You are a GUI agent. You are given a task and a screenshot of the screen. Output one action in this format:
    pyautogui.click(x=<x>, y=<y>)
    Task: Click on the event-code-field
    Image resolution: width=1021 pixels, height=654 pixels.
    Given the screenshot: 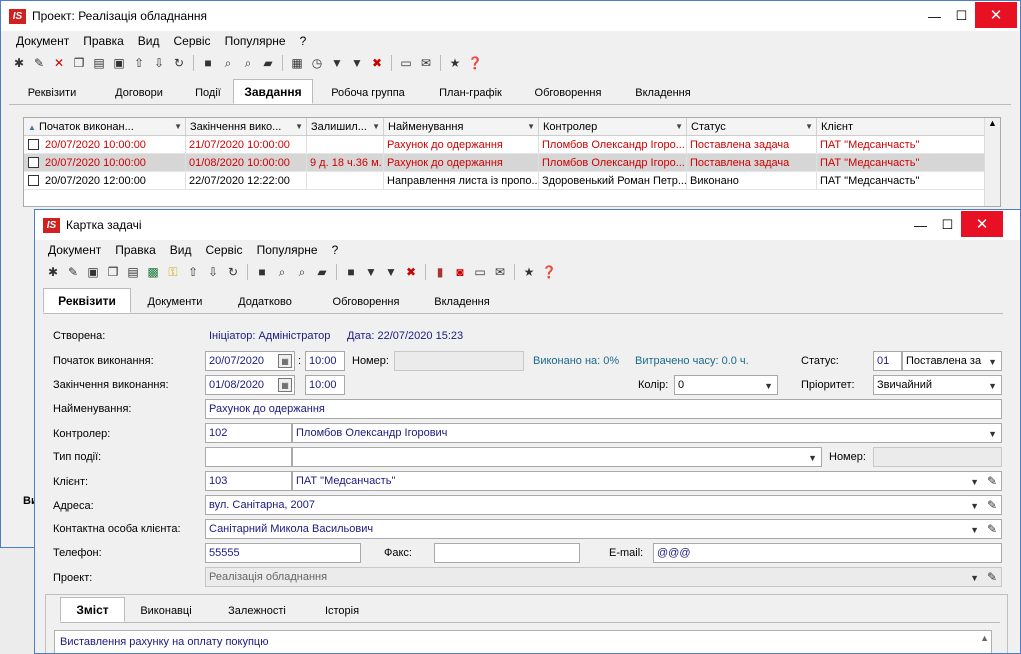 What is the action you would take?
    pyautogui.click(x=248, y=457)
    